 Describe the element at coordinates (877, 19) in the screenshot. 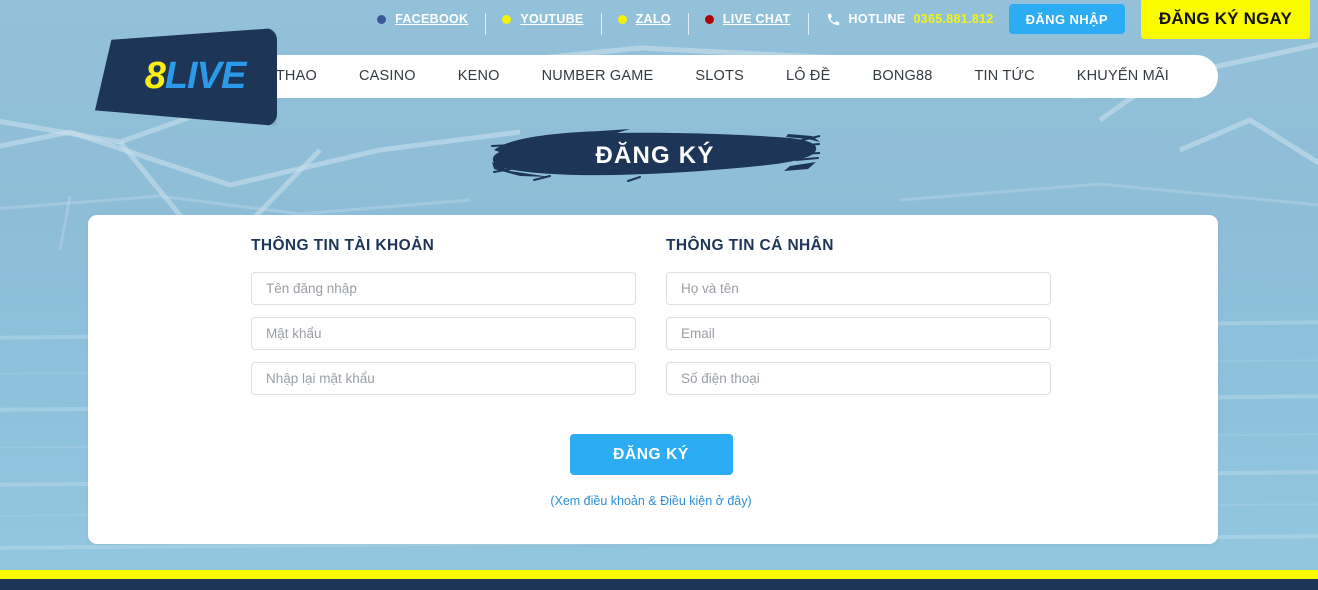

I see `hotline-label: HOTLINE` at that location.